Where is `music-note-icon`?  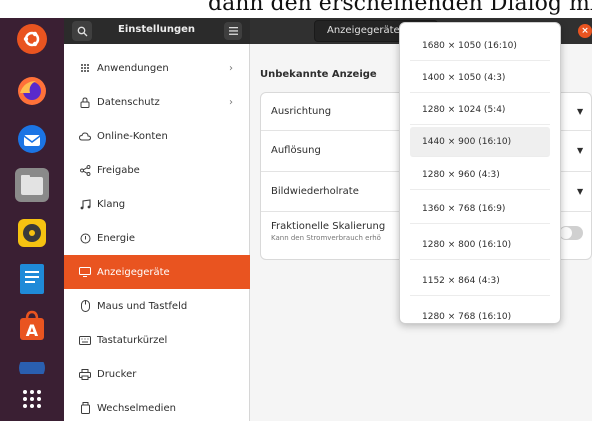 music-note-icon is located at coordinates (85, 204).